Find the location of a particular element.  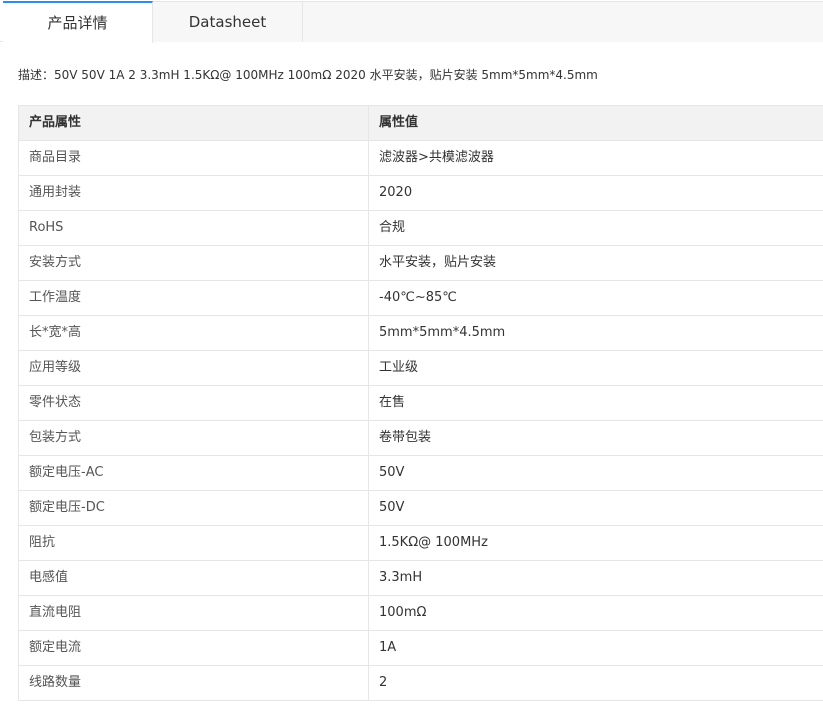

table-row: 商品目录 滤波器>共模滤波器 is located at coordinates (421, 158).